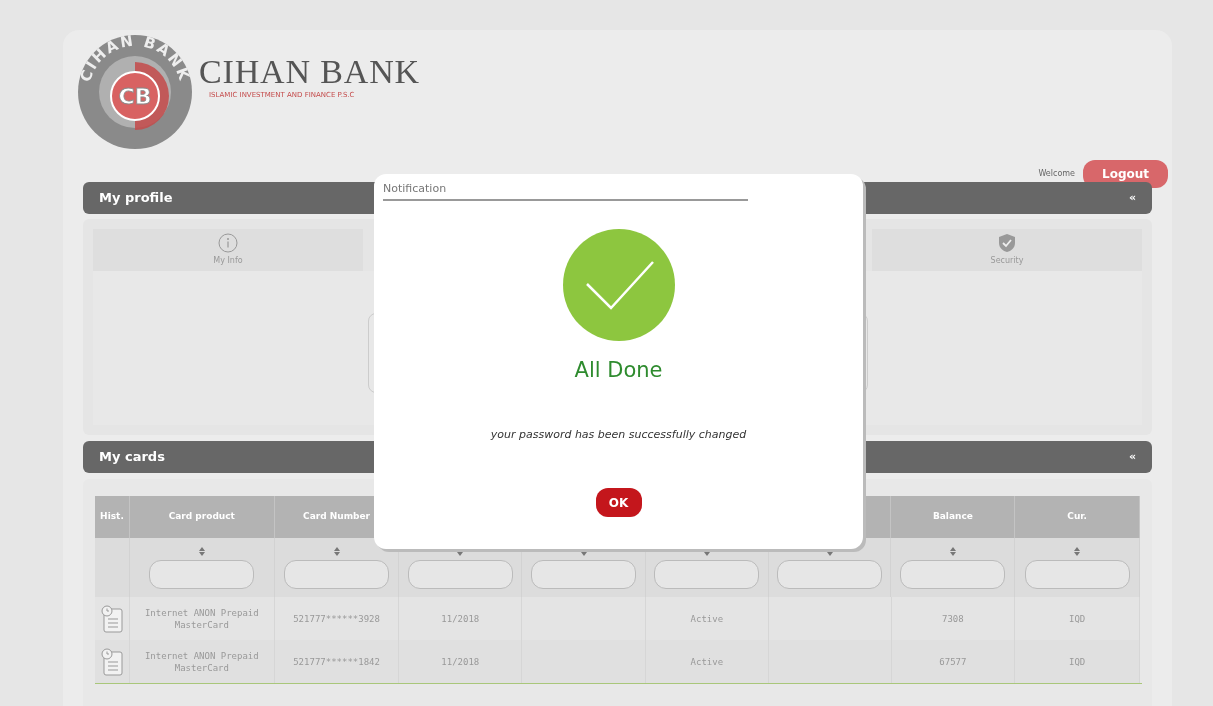 The height and width of the screenshot is (706, 1213). Describe the element at coordinates (336, 661) in the screenshot. I see `table-cell: 521777******1842` at that location.